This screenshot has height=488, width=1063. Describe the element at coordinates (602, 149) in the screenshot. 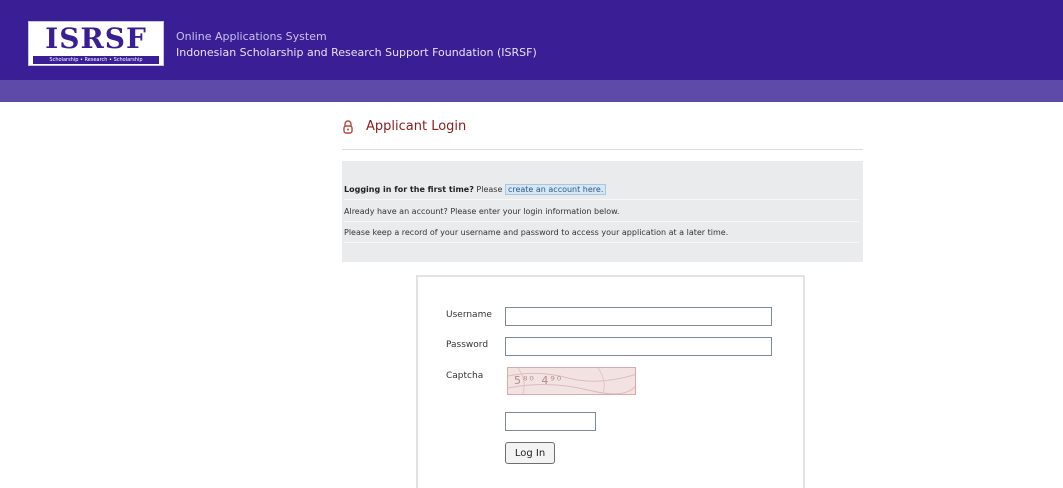

I see `title-divider` at that location.